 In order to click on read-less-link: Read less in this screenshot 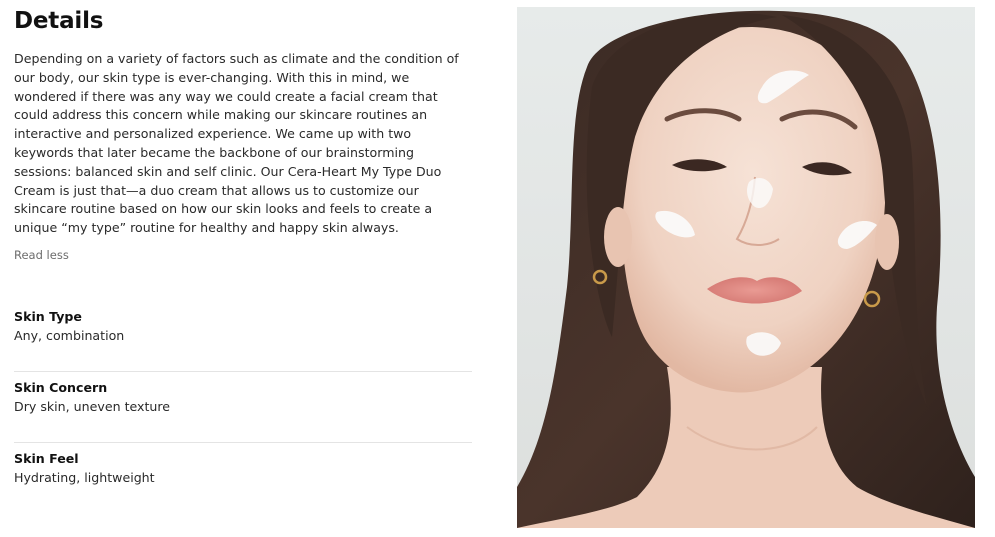, I will do `click(41, 255)`.